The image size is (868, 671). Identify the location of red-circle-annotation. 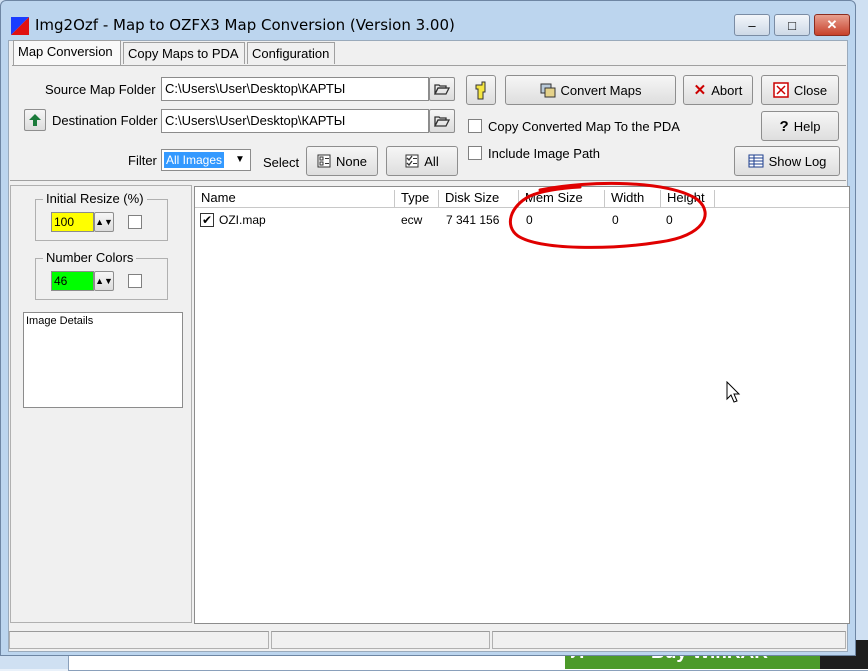
(607, 215).